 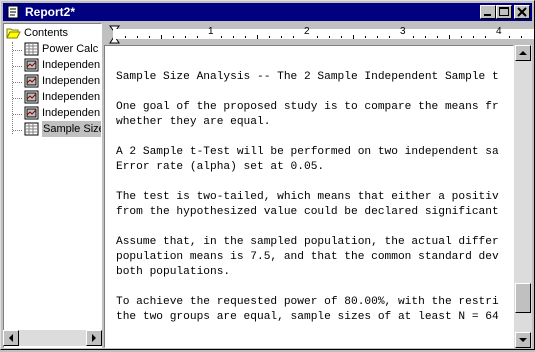 I want to click on scroll-left-button, so click(x=11, y=338).